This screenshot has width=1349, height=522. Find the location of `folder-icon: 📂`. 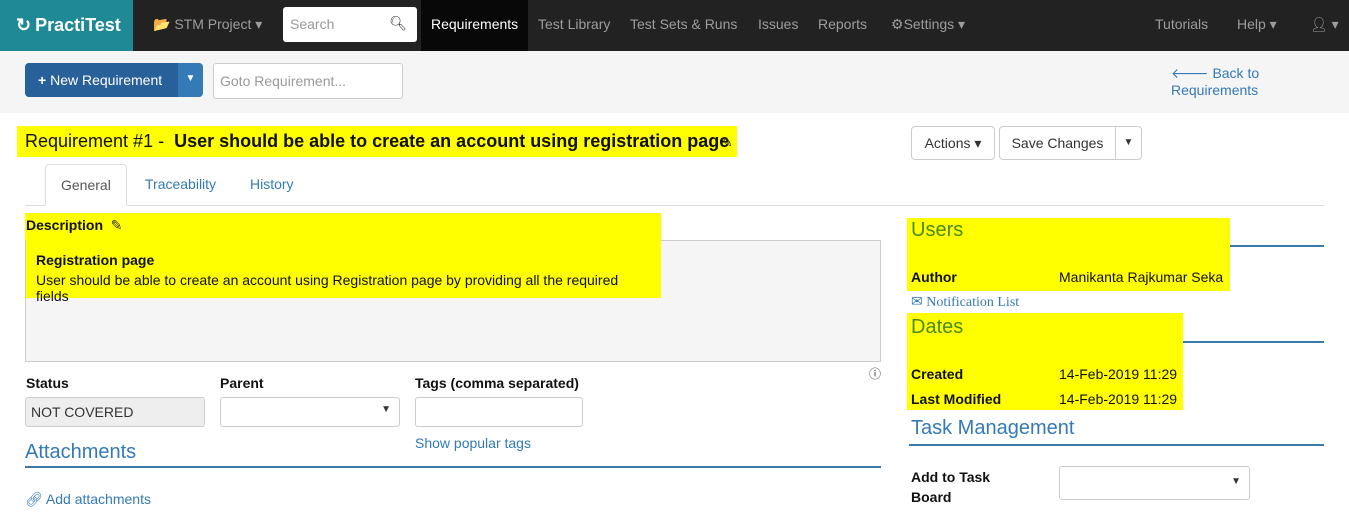

folder-icon: 📂 is located at coordinates (162, 24).